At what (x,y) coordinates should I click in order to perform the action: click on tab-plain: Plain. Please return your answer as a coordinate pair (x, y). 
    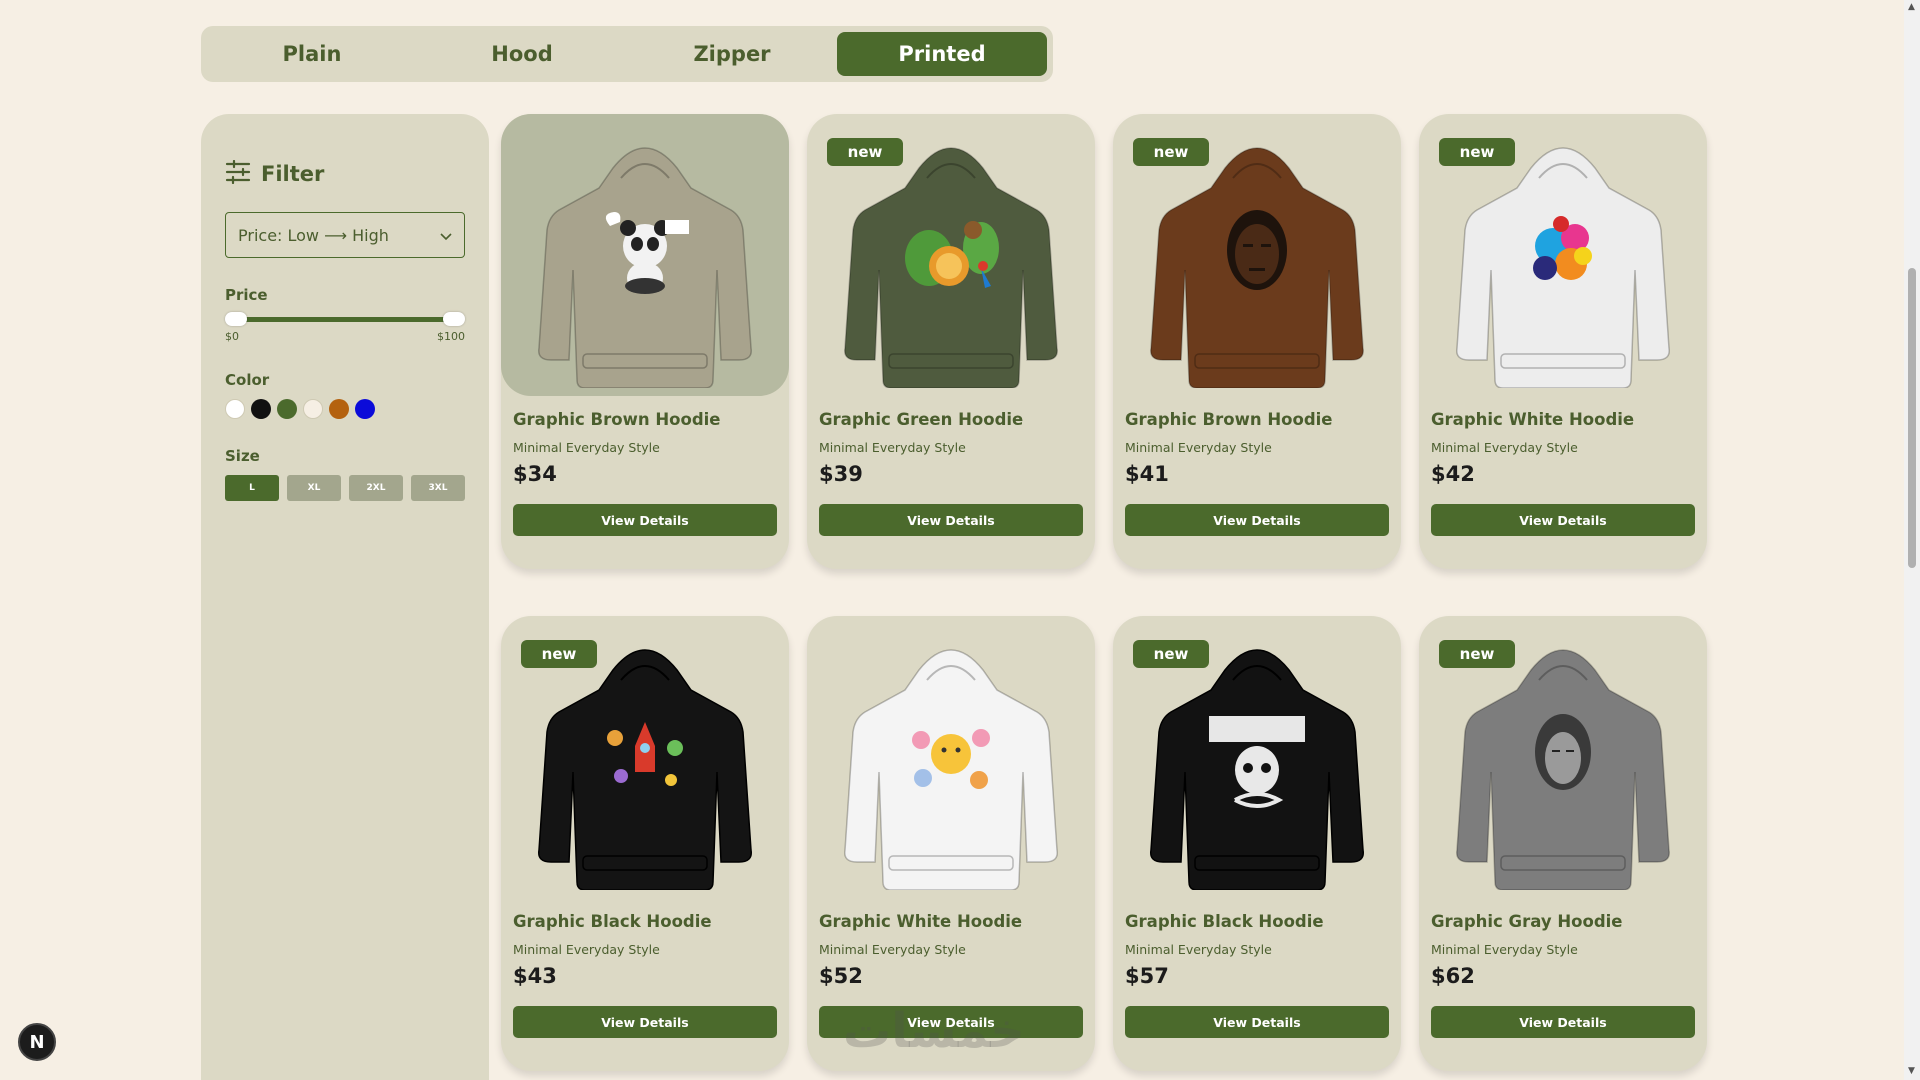
    Looking at the image, I should click on (312, 54).